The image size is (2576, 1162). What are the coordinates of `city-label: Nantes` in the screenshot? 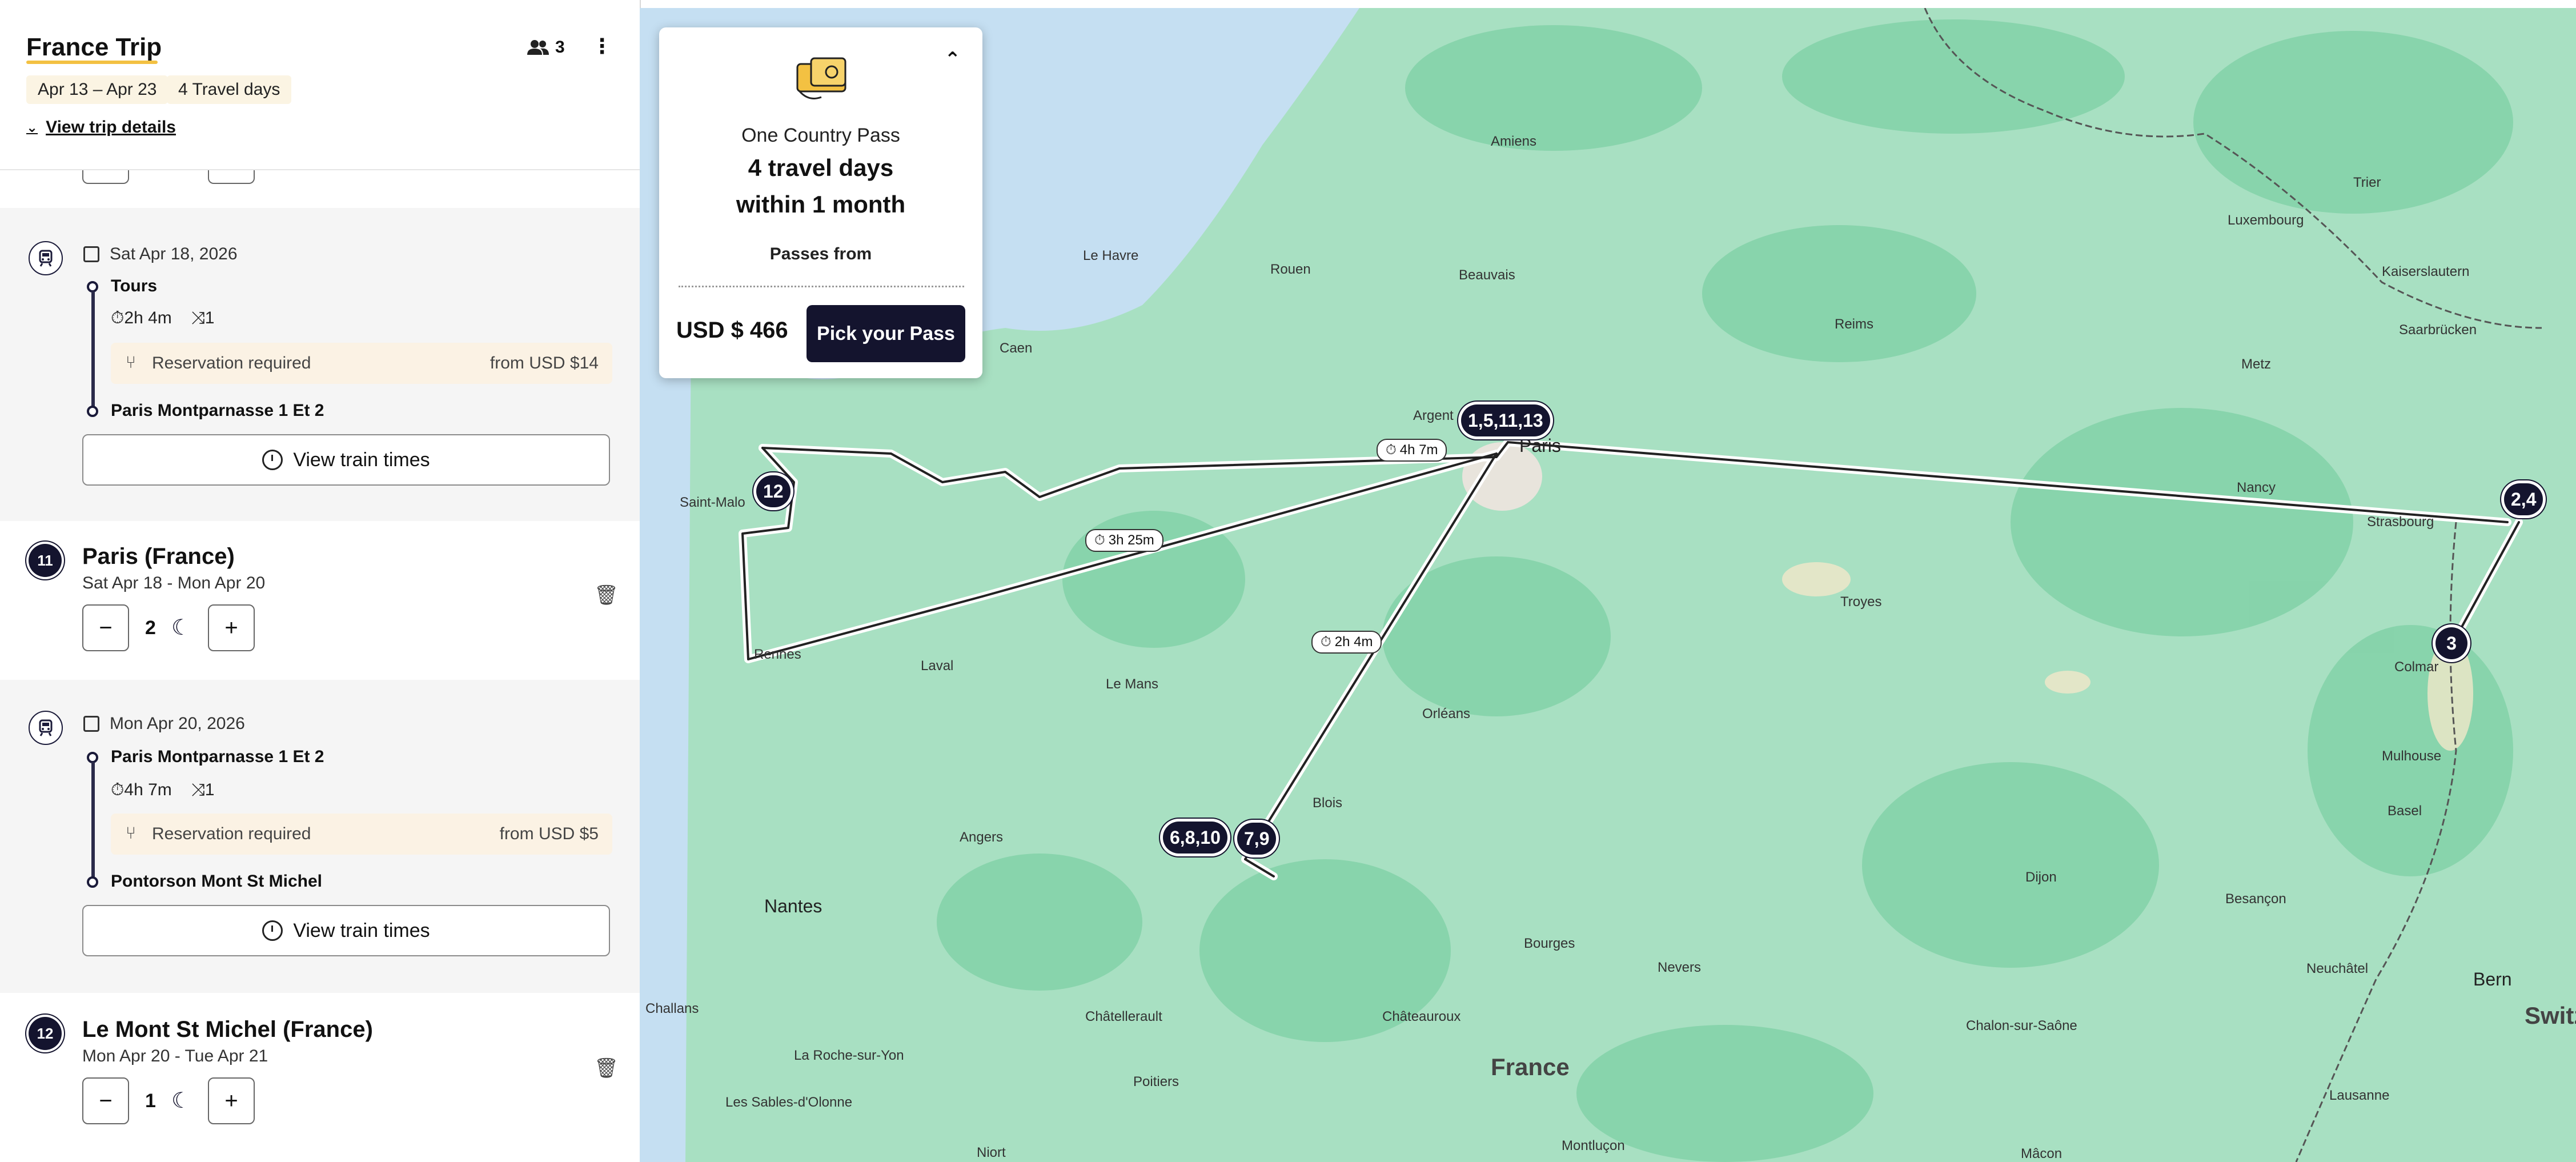 It's located at (793, 906).